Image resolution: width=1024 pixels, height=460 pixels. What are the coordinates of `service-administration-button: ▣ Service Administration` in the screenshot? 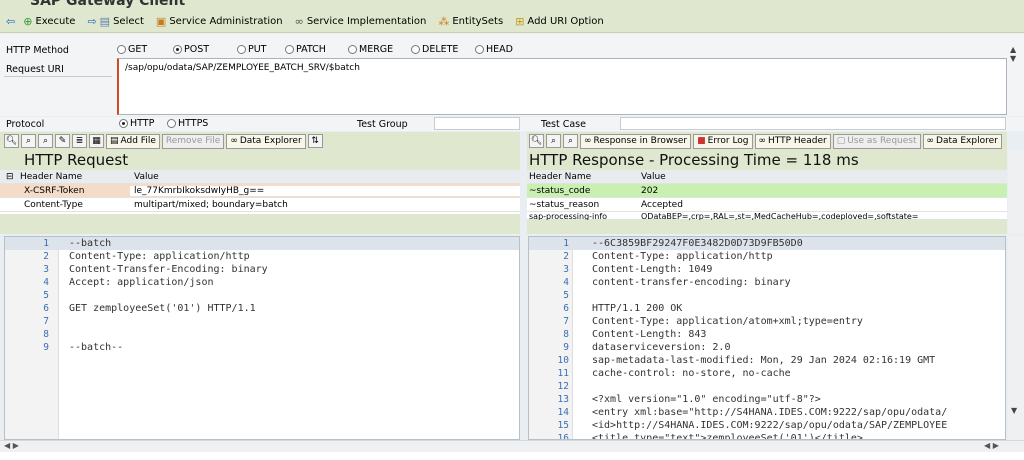 It's located at (219, 21).